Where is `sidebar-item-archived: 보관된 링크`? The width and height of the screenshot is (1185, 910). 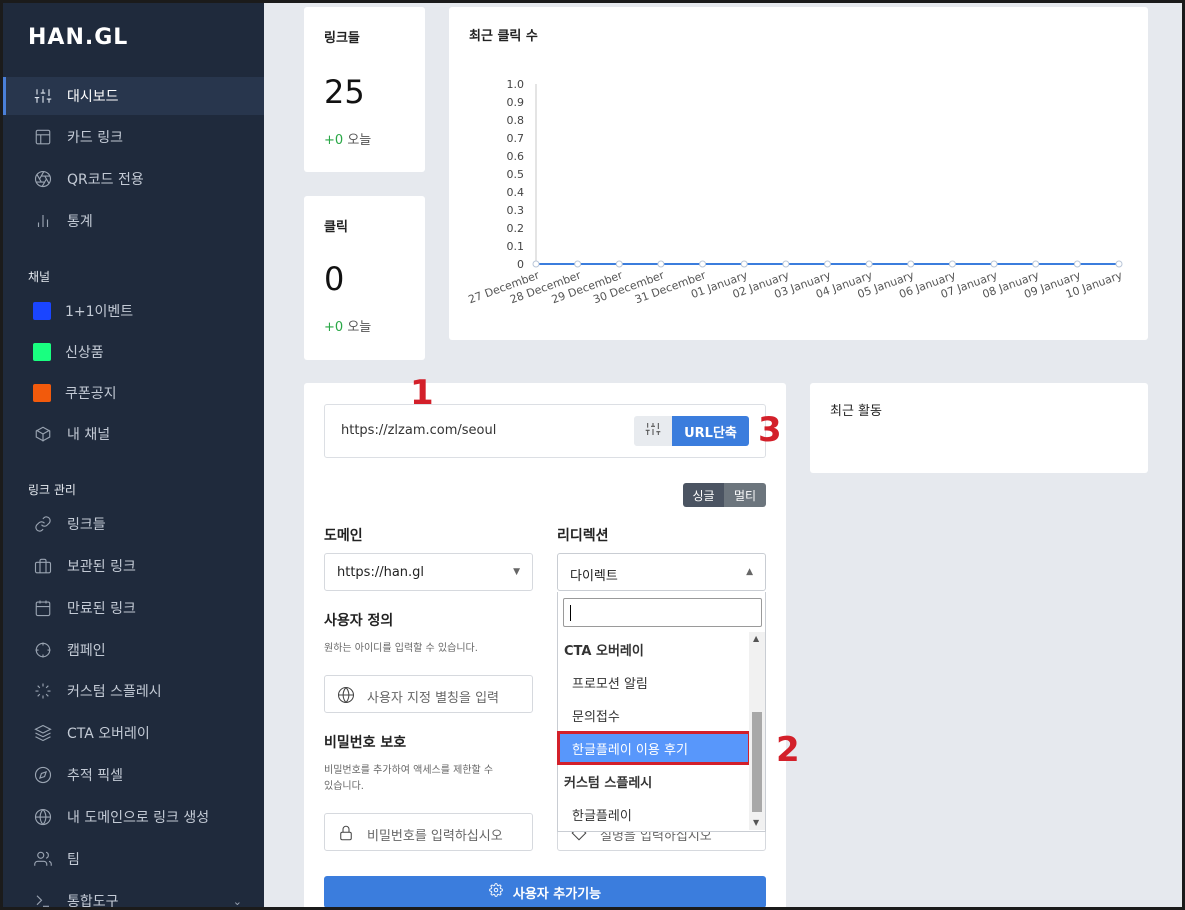
sidebar-item-archived: 보관된 링크 is located at coordinates (133, 566).